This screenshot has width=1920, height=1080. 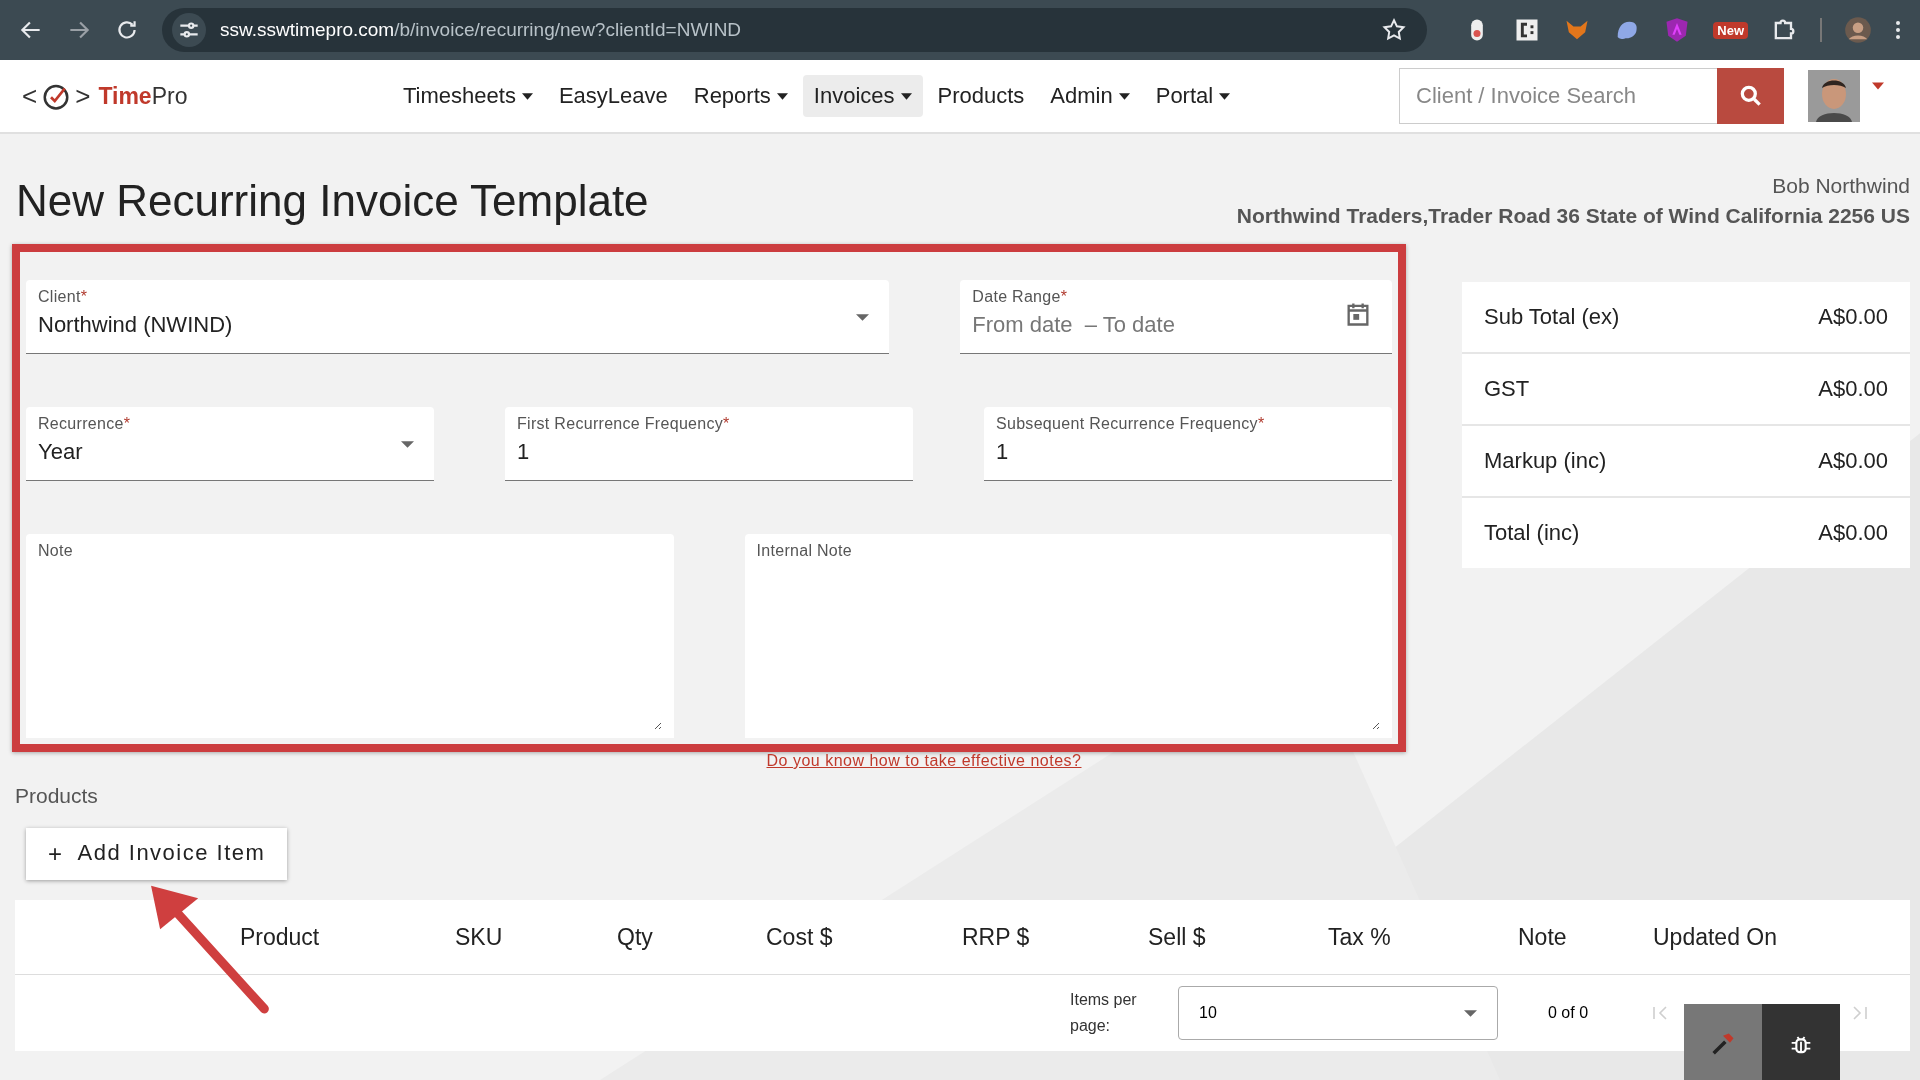 I want to click on nav-menu-item: Portal, so click(x=1193, y=96).